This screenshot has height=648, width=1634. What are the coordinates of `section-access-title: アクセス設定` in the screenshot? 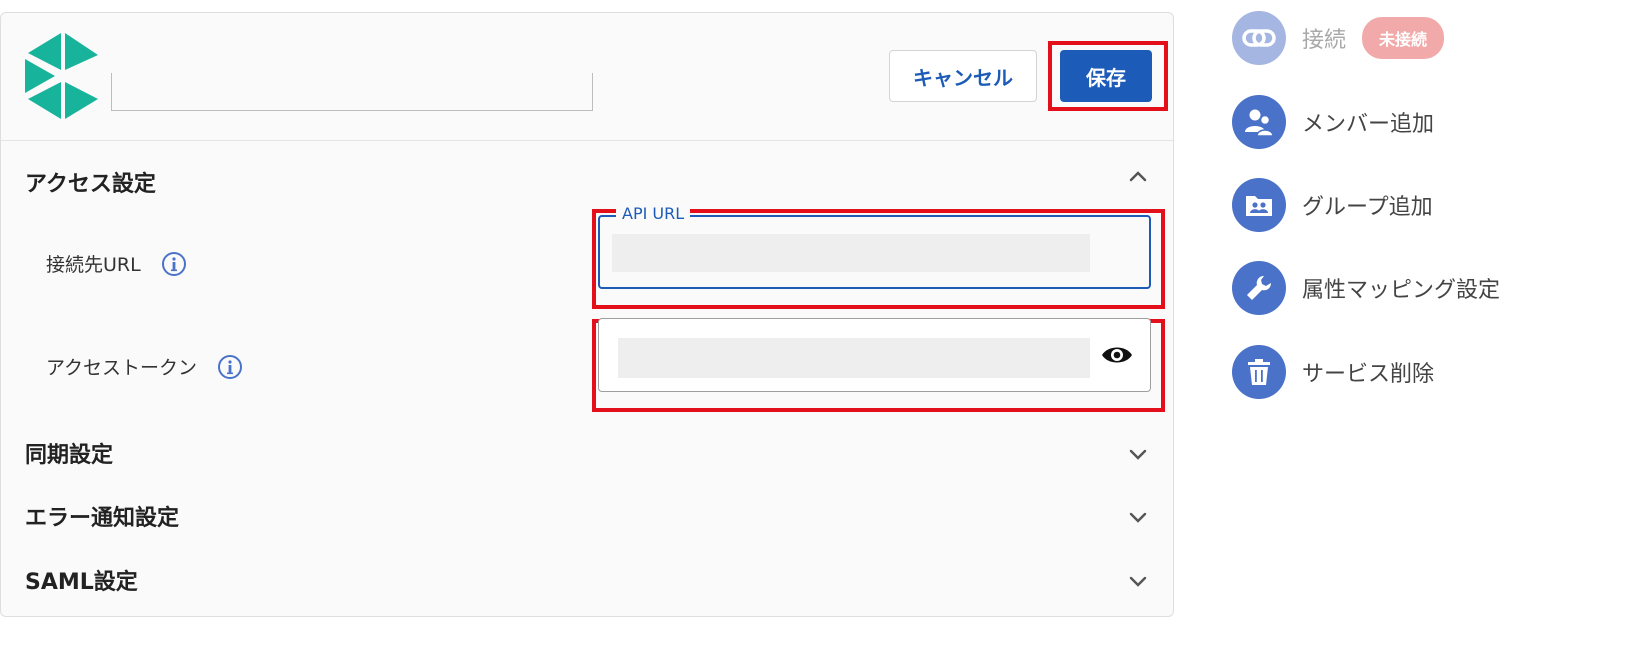 It's located at (90, 182).